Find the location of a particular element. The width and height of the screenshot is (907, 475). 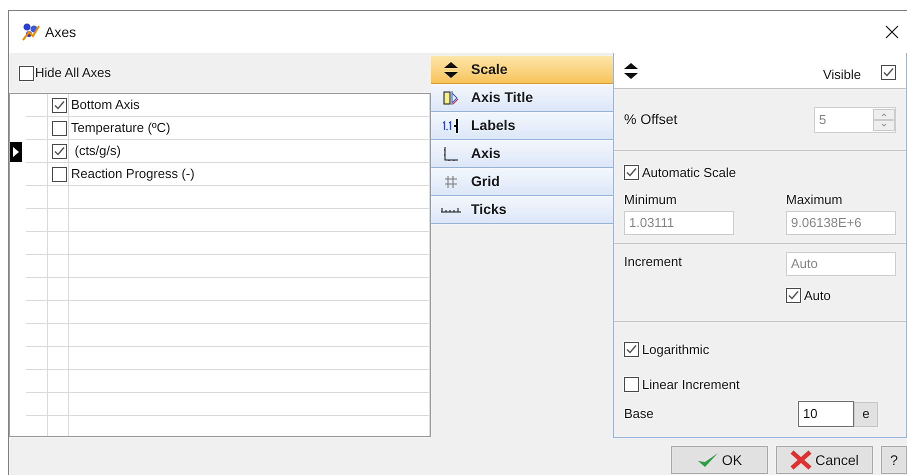

nav-item: Axis is located at coordinates (522, 154).